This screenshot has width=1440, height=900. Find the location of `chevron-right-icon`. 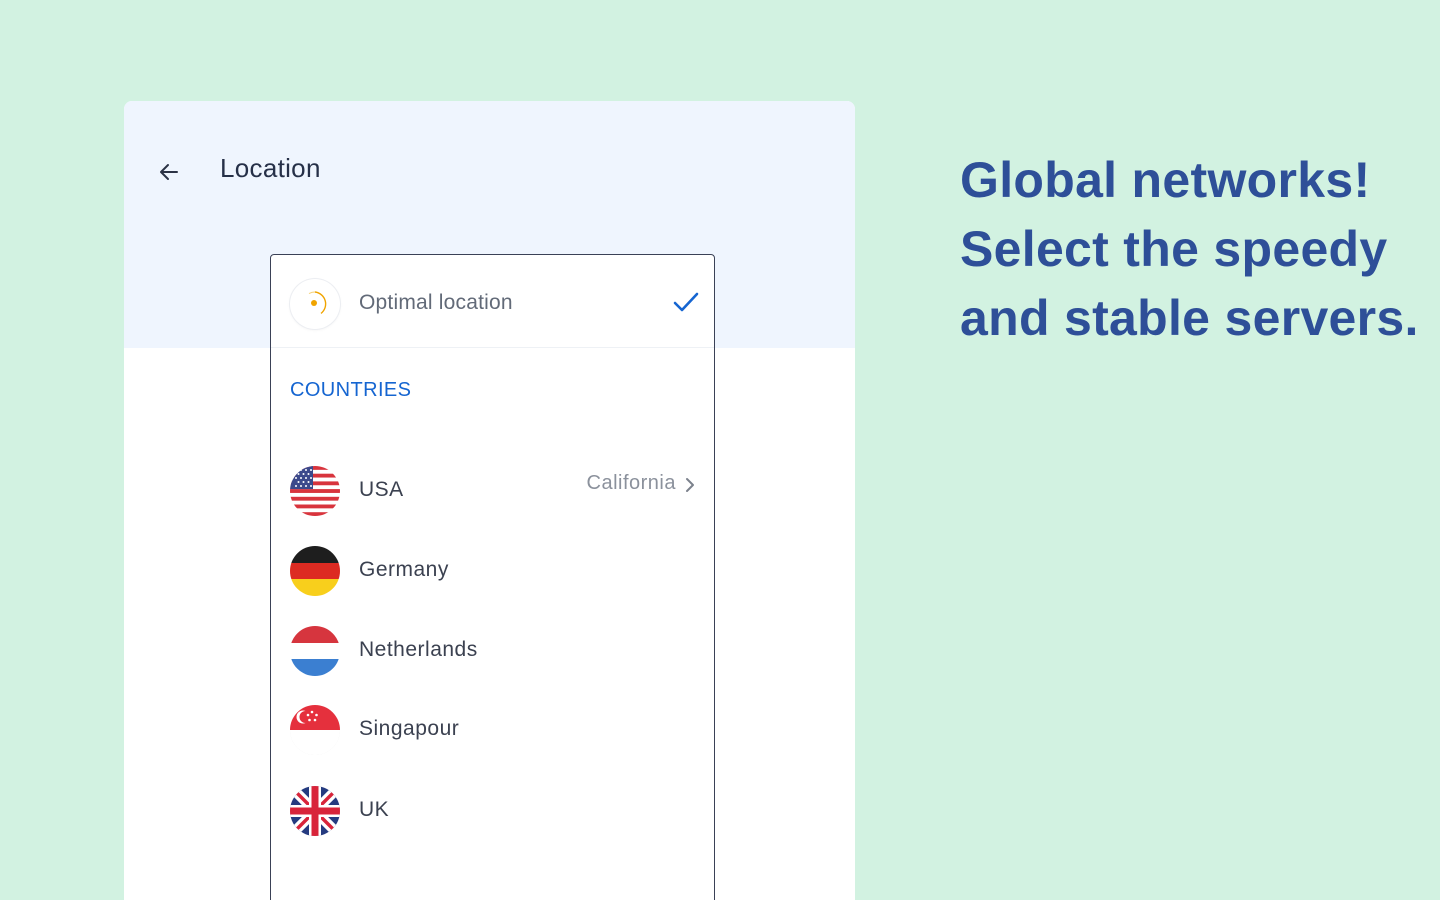

chevron-right-icon is located at coordinates (690, 485).